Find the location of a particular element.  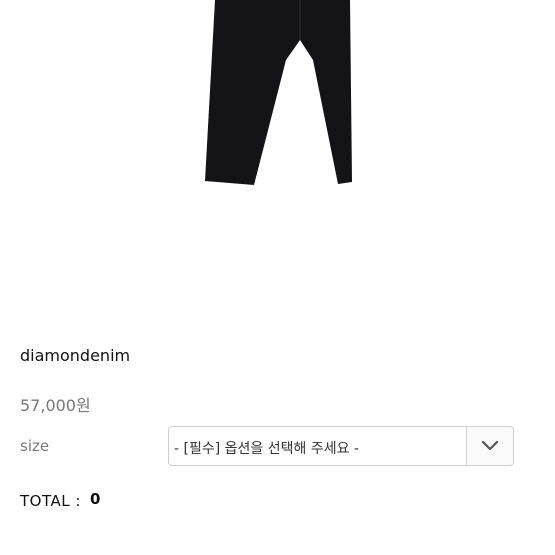

size-label: size is located at coordinates (35, 446).